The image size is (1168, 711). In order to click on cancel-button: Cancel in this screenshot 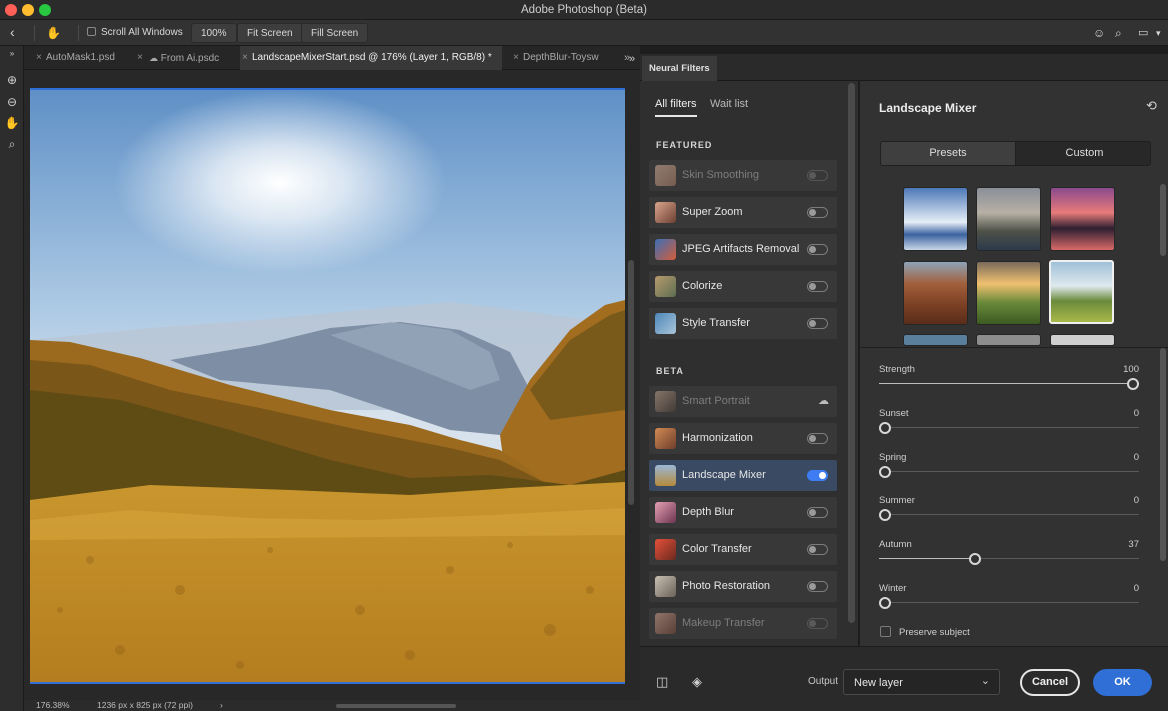, I will do `click(1050, 682)`.